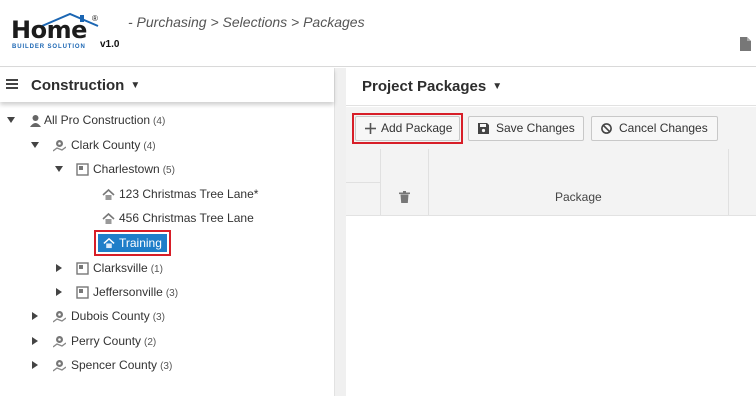 Image resolution: width=756 pixels, height=396 pixels. Describe the element at coordinates (114, 365) in the screenshot. I see `tree-node-label: Spencer County` at that location.